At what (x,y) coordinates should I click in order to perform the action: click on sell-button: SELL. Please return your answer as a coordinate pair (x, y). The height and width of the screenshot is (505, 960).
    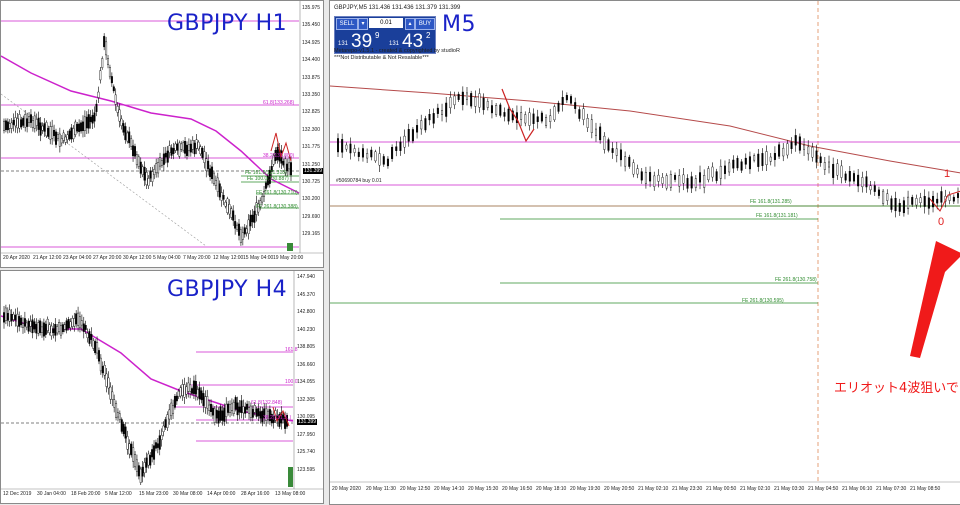
    Looking at the image, I should click on (347, 24).